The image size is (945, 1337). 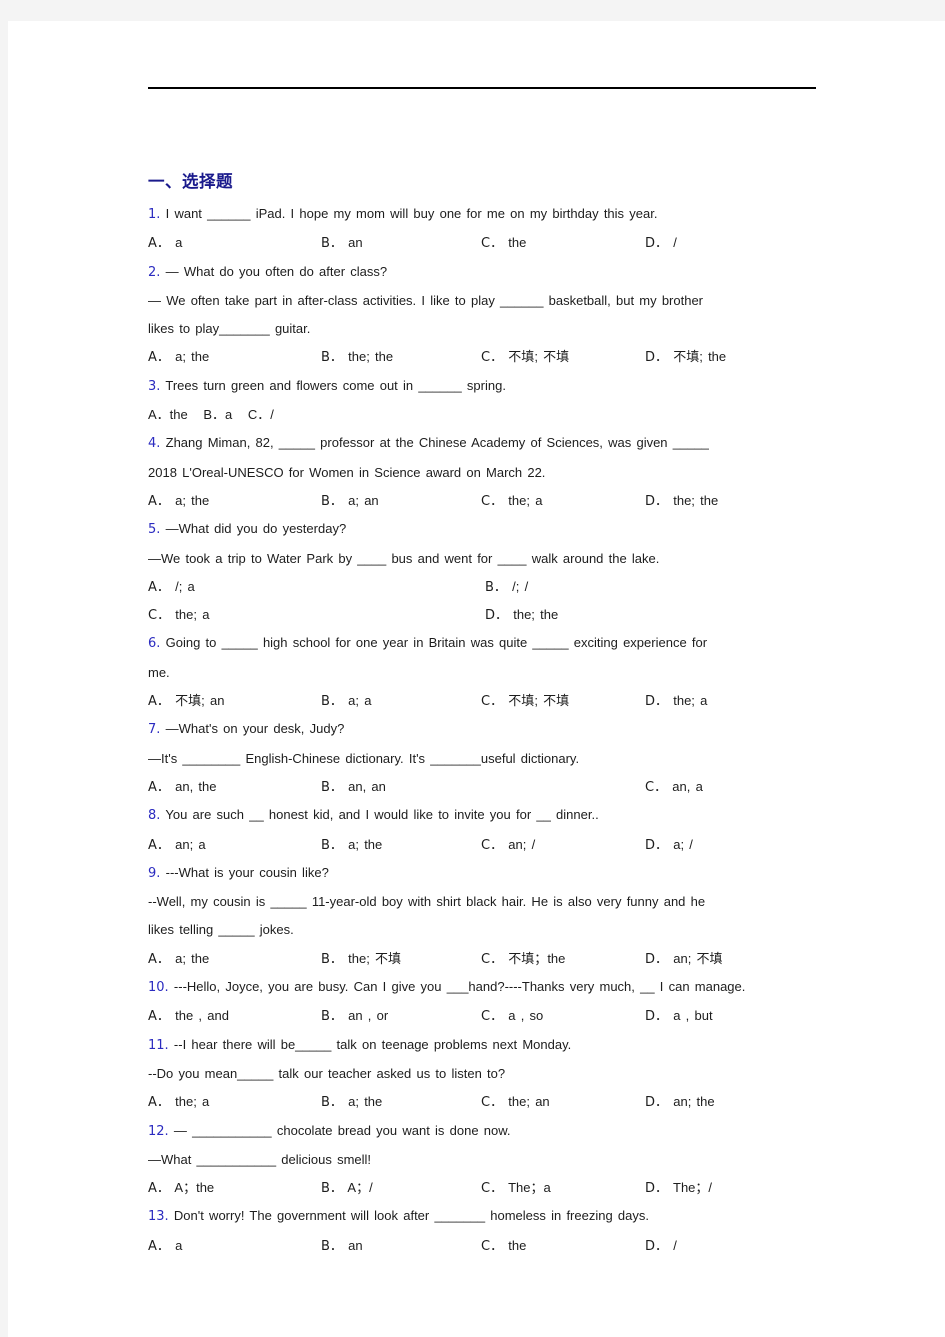 I want to click on option-choice: B． the; the, so click(x=357, y=357).